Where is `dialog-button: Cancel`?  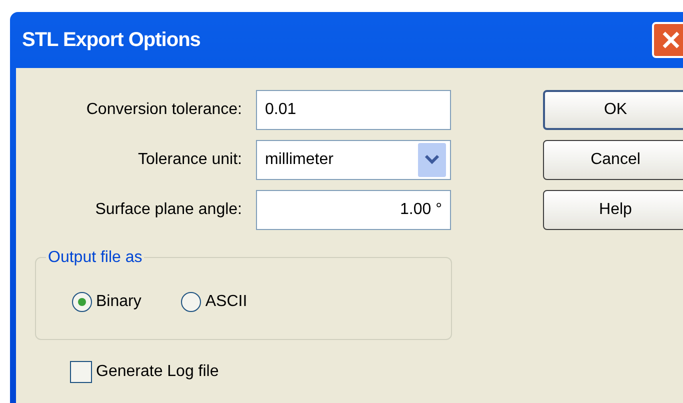
dialog-button: Cancel is located at coordinates (613, 160).